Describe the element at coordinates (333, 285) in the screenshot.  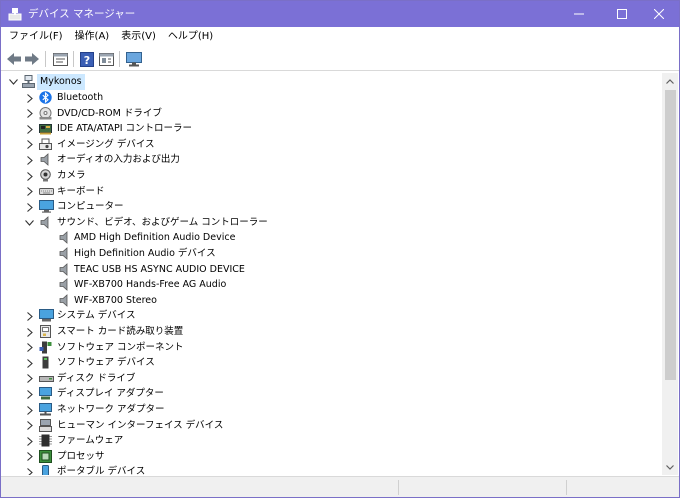
I see `tree-child-item: WF-XB700 Hands-Free AG Audio` at that location.